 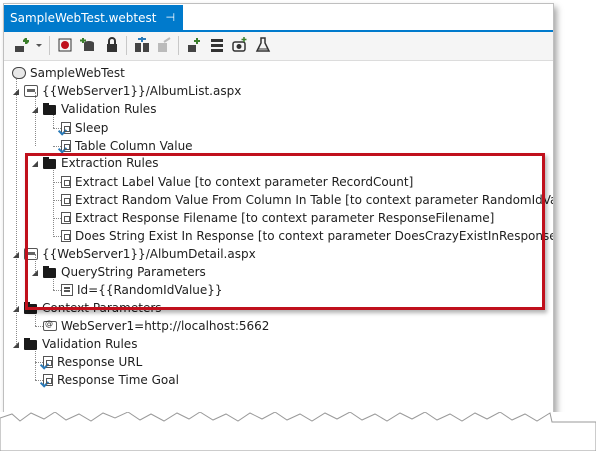 I want to click on tree-node-request-albumlist: ◢ {{WebServer1}}/AlbumList.aspx, so click(x=126, y=91).